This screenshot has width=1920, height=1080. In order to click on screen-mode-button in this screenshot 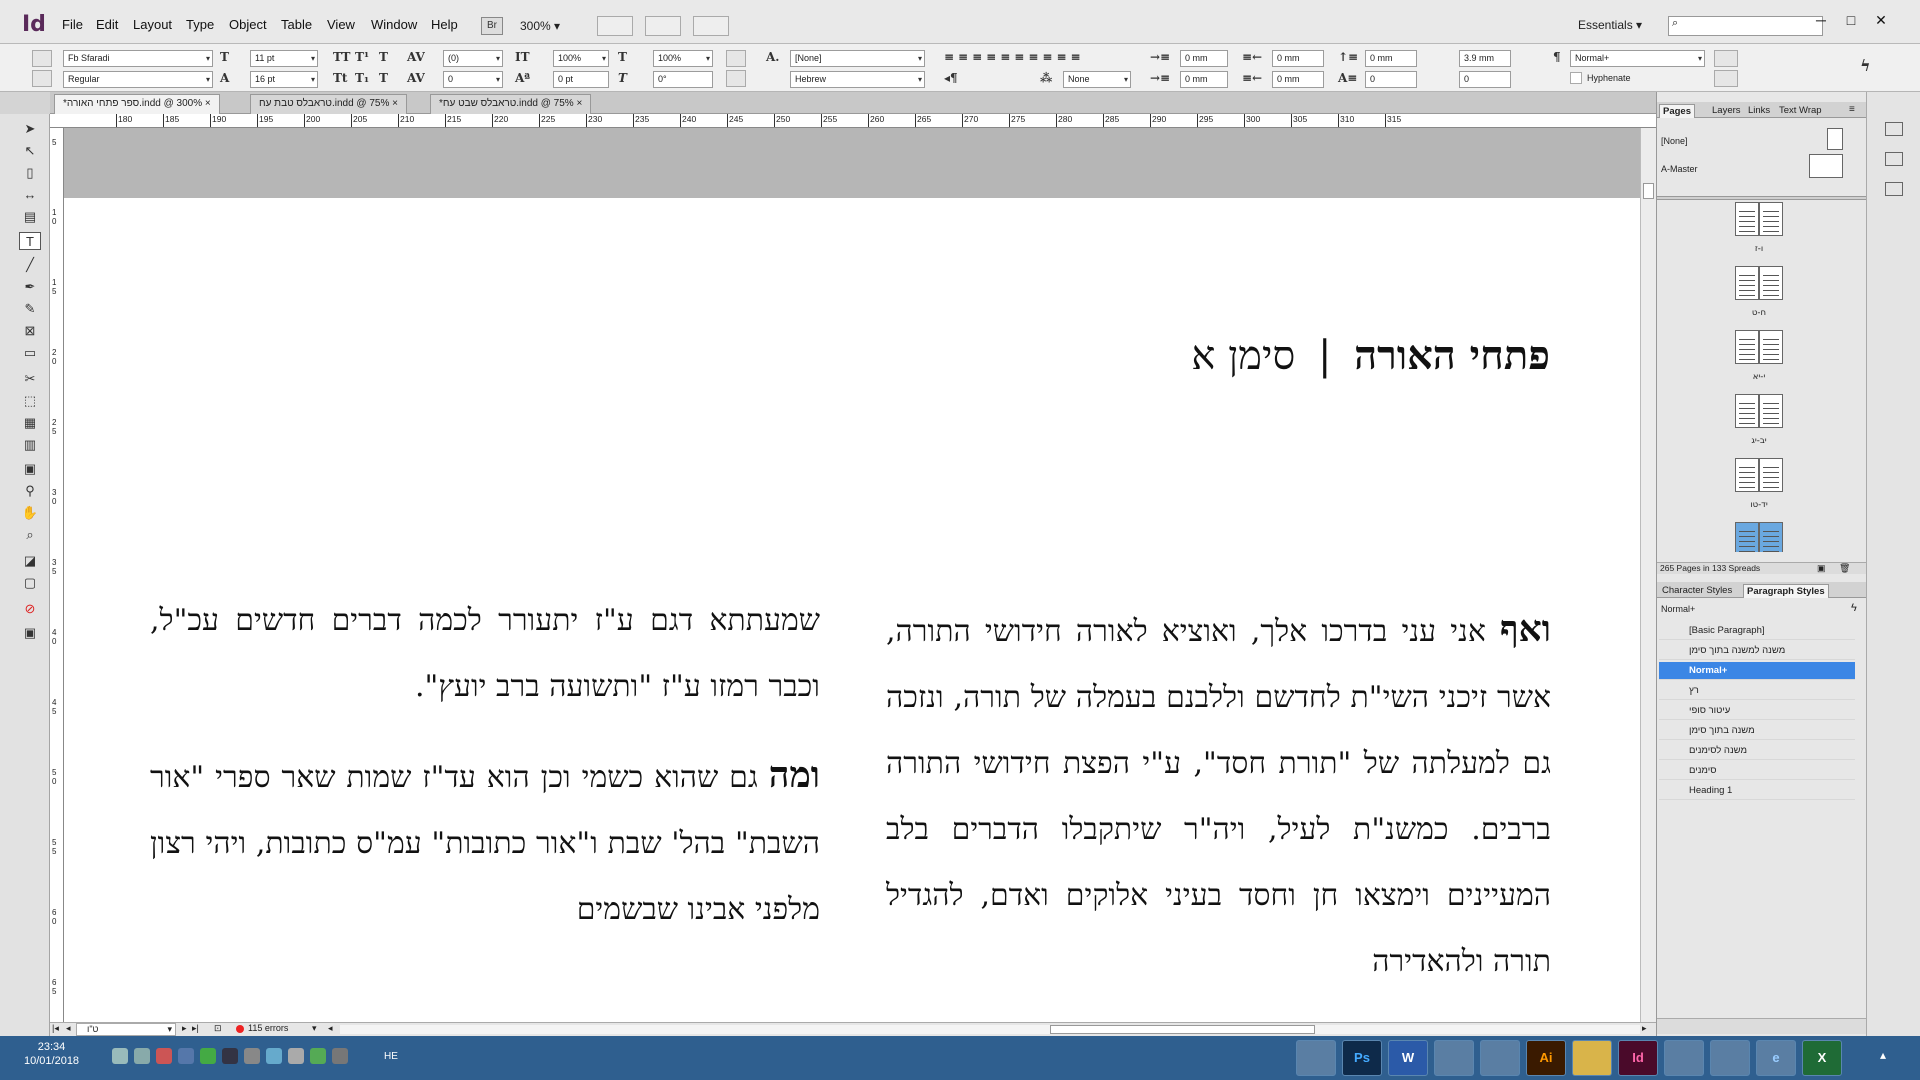, I will do `click(663, 26)`.